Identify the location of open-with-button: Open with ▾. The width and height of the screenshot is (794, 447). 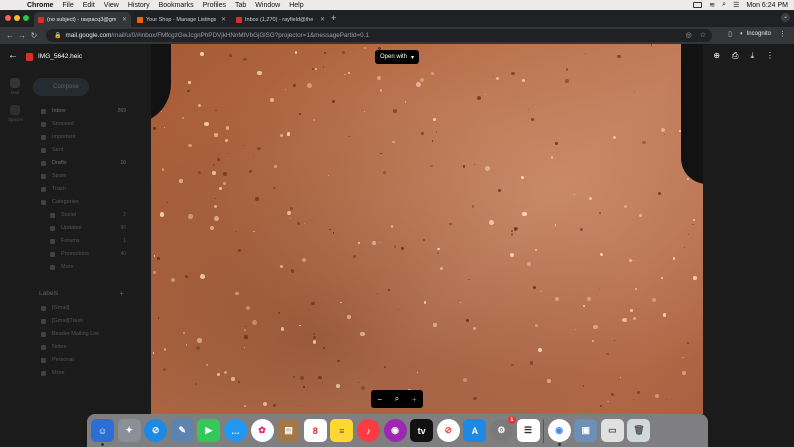
(397, 57).